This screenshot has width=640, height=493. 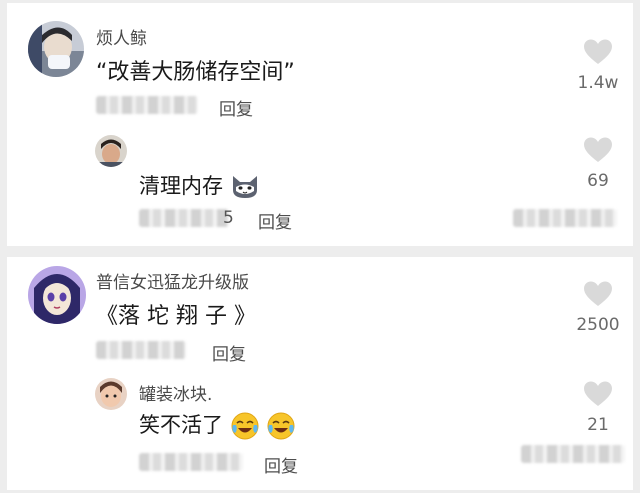 What do you see at coordinates (228, 218) in the screenshot?
I see `date-suffix: 5` at bounding box center [228, 218].